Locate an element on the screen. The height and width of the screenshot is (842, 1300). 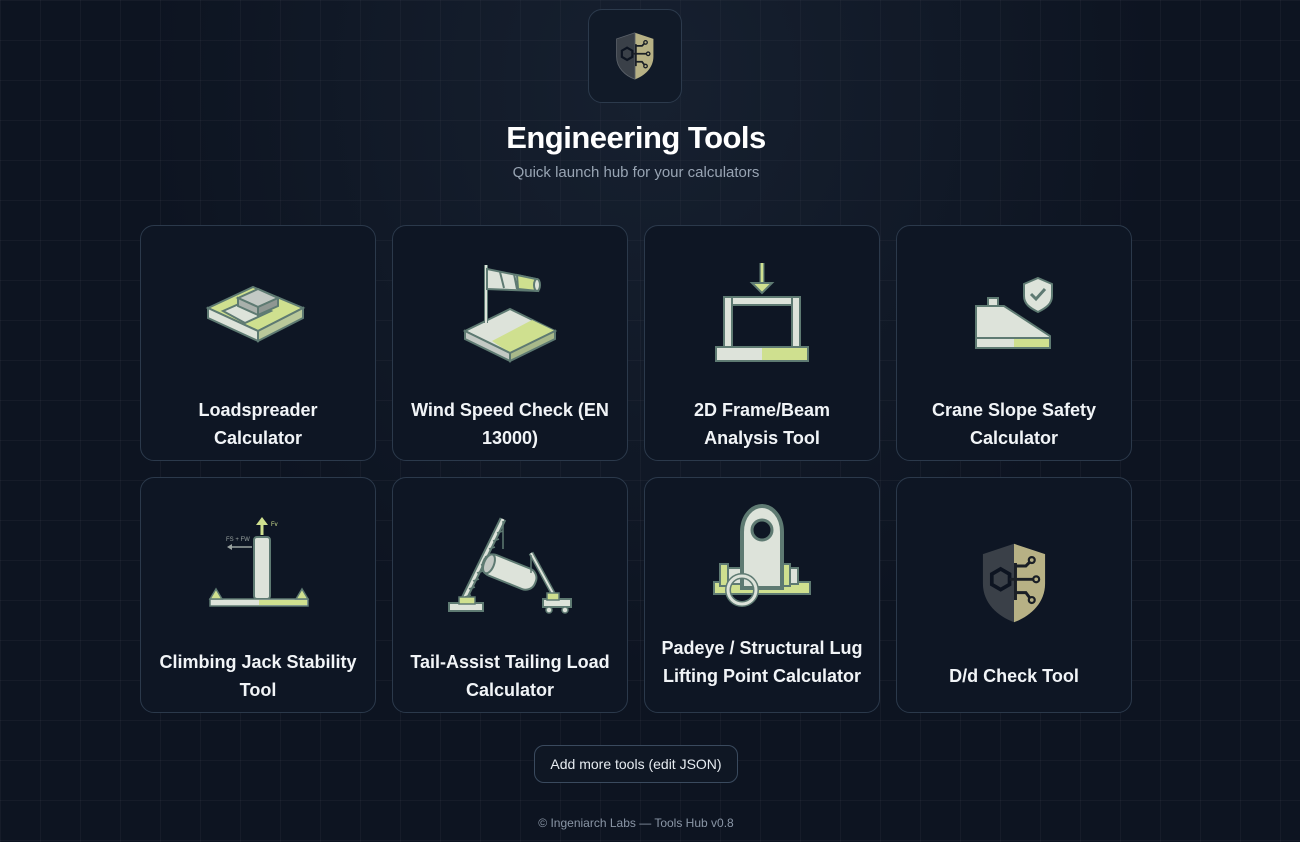
tool-card-crane-slope: Crane Slope Safety Calculator is located at coordinates (1014, 343).